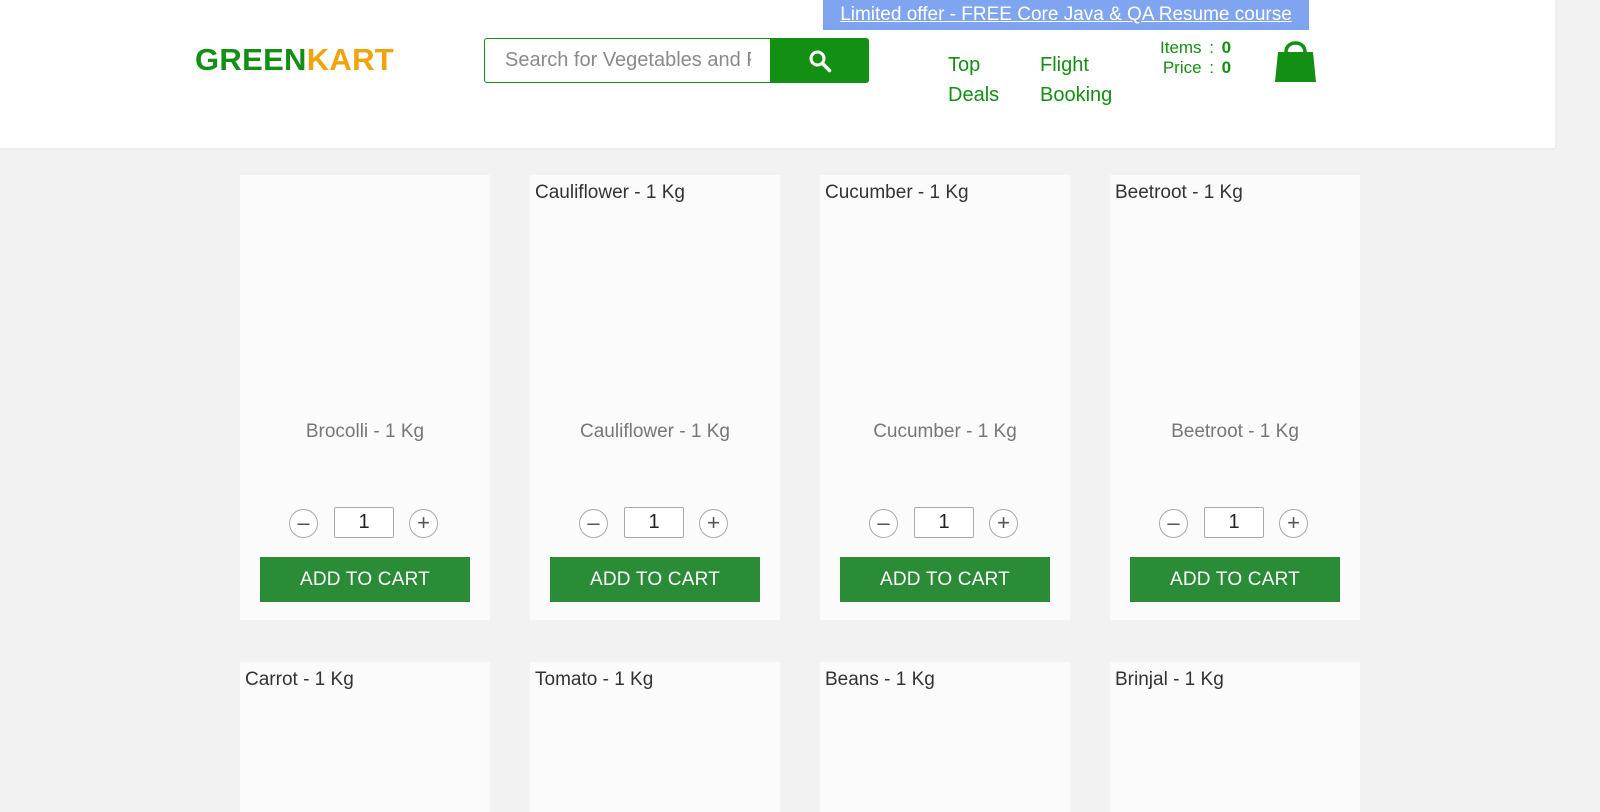  I want to click on search-bar, so click(676, 60).